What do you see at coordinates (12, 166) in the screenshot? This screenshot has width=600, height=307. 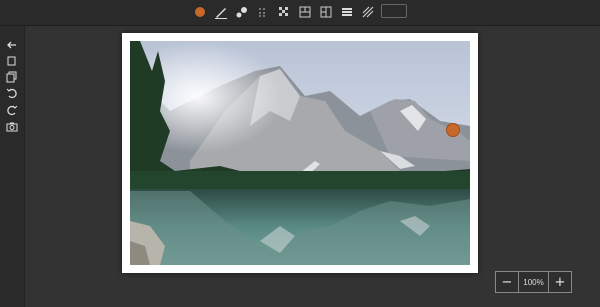 I see `left-sidebar` at bounding box center [12, 166].